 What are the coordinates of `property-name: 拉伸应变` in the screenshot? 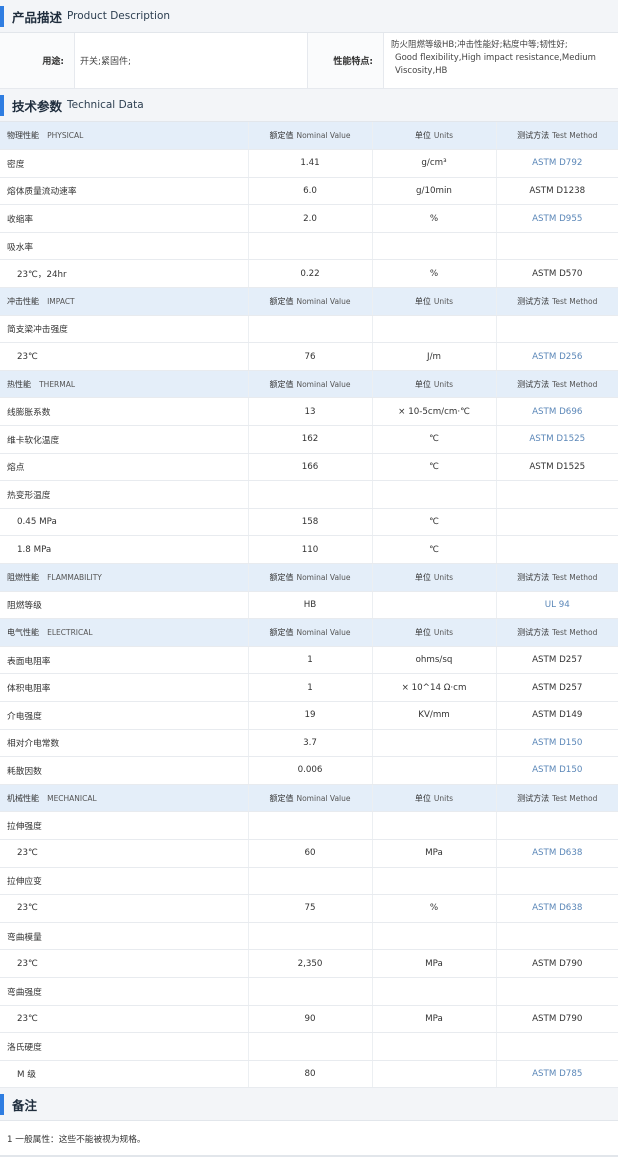 It's located at (124, 881).